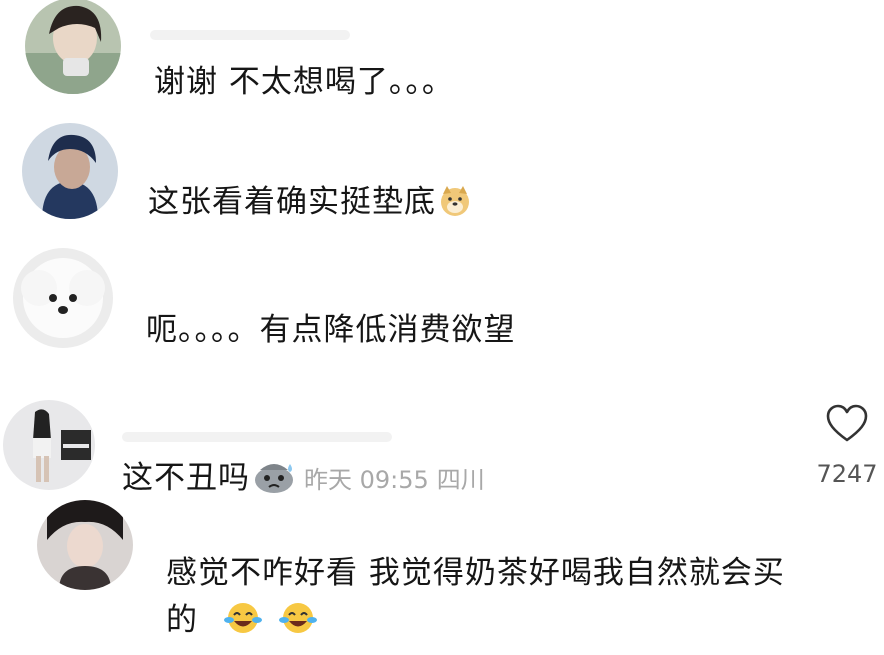 The image size is (884, 655). What do you see at coordinates (455, 207) in the screenshot?
I see `doge-emoji-icon` at bounding box center [455, 207].